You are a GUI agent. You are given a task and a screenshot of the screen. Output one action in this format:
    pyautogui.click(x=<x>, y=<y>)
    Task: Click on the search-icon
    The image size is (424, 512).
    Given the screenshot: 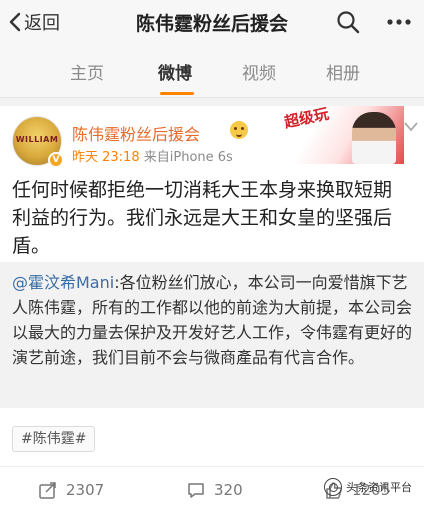 What is the action you would take?
    pyautogui.click(x=348, y=22)
    